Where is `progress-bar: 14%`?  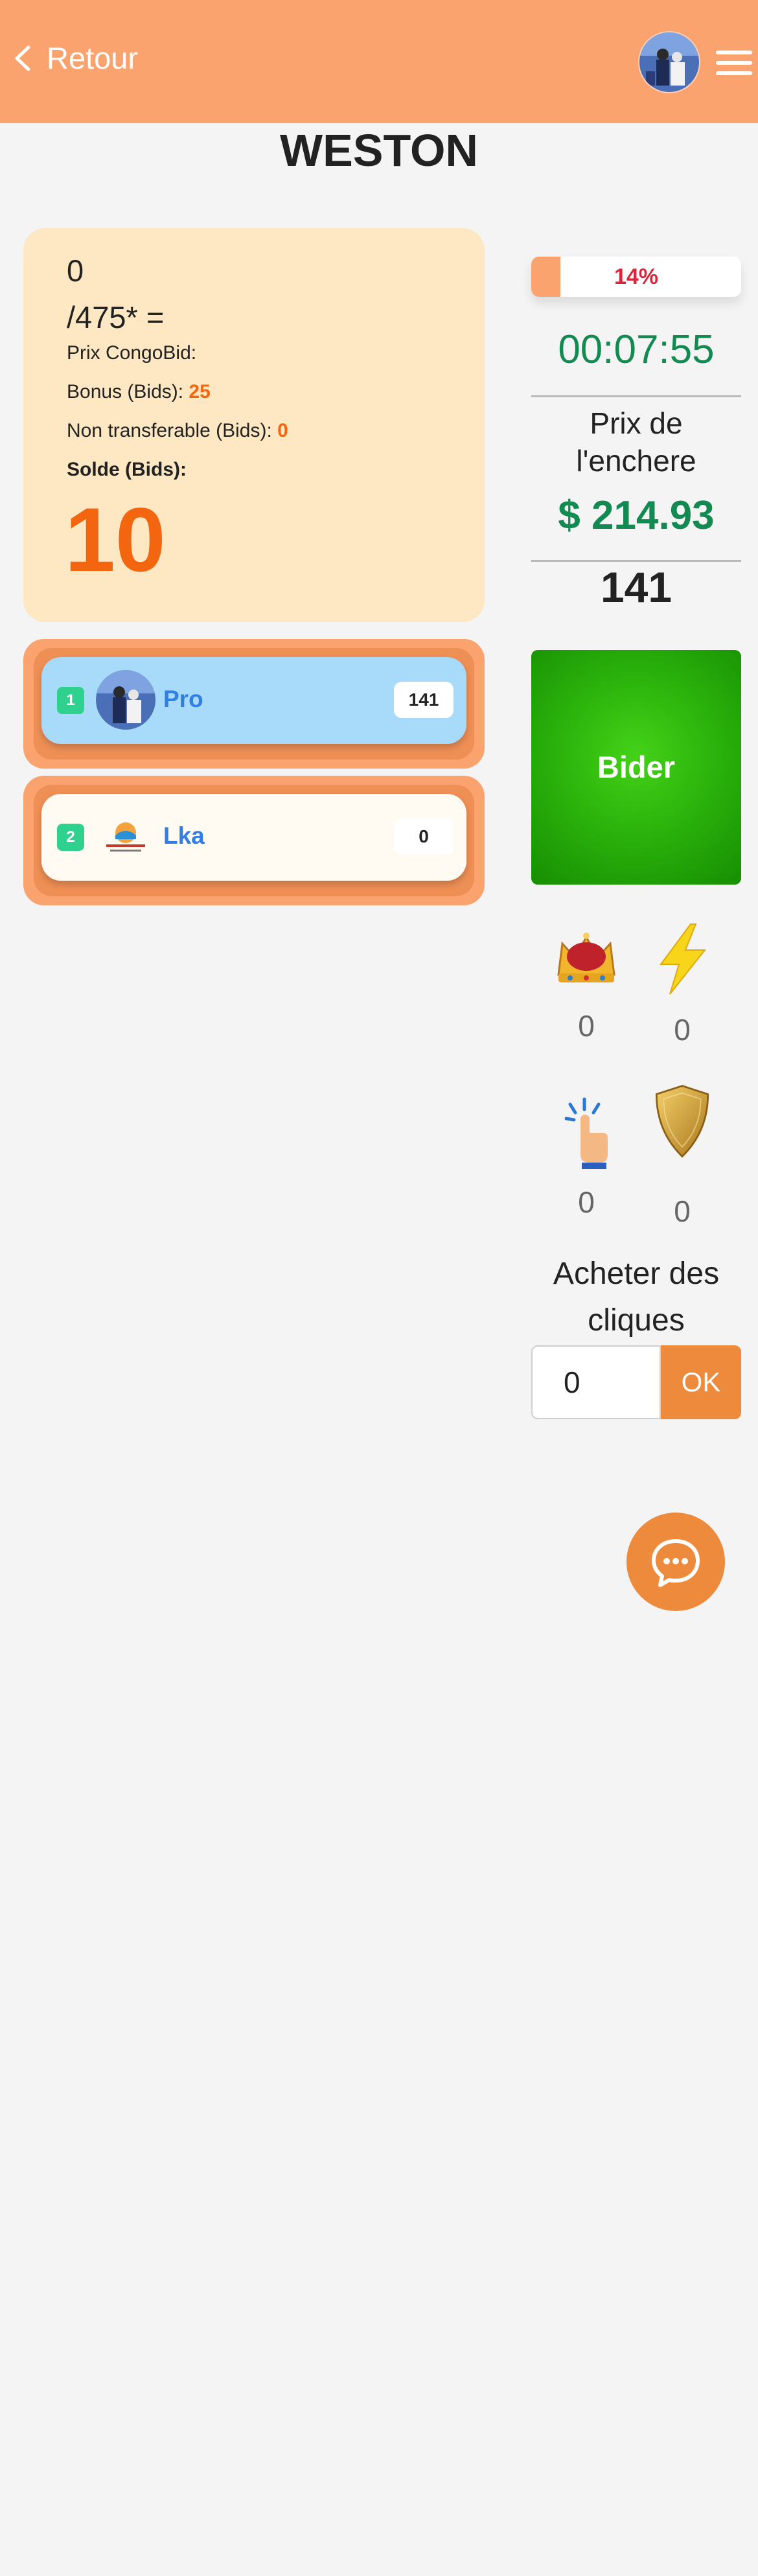
progress-bar: 14% is located at coordinates (636, 277).